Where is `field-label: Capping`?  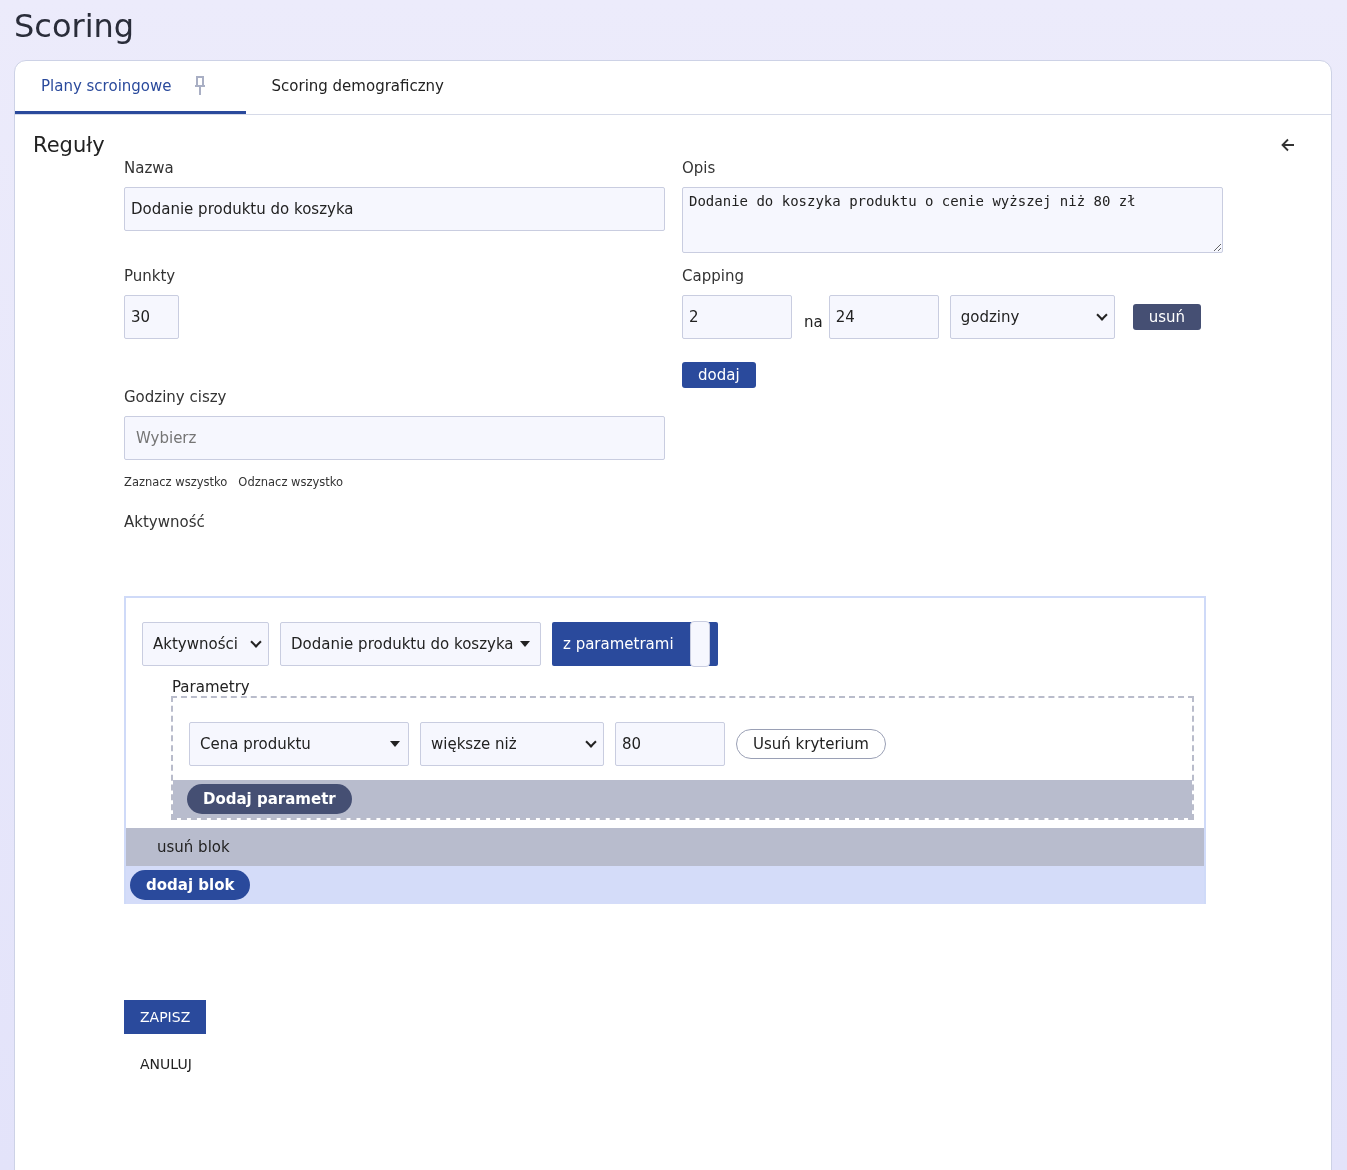 field-label: Capping is located at coordinates (713, 276).